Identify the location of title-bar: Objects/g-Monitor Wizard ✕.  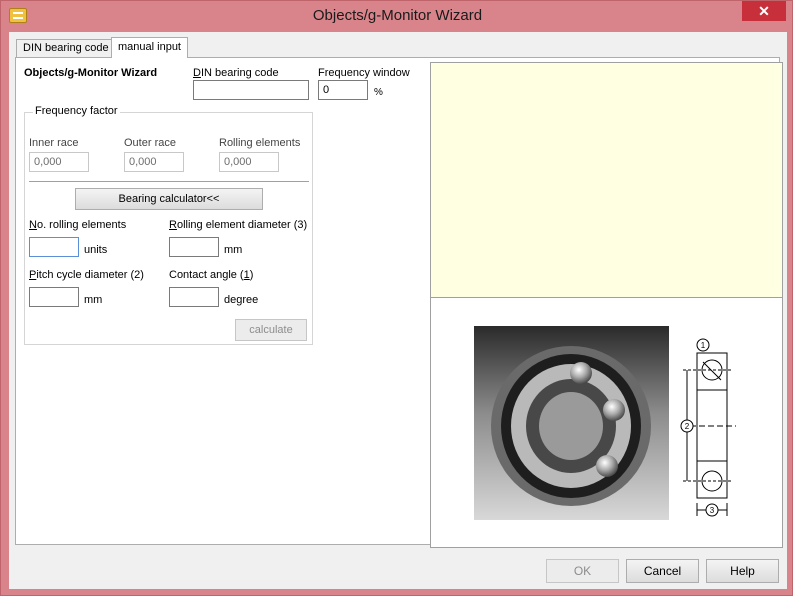
(397, 16).